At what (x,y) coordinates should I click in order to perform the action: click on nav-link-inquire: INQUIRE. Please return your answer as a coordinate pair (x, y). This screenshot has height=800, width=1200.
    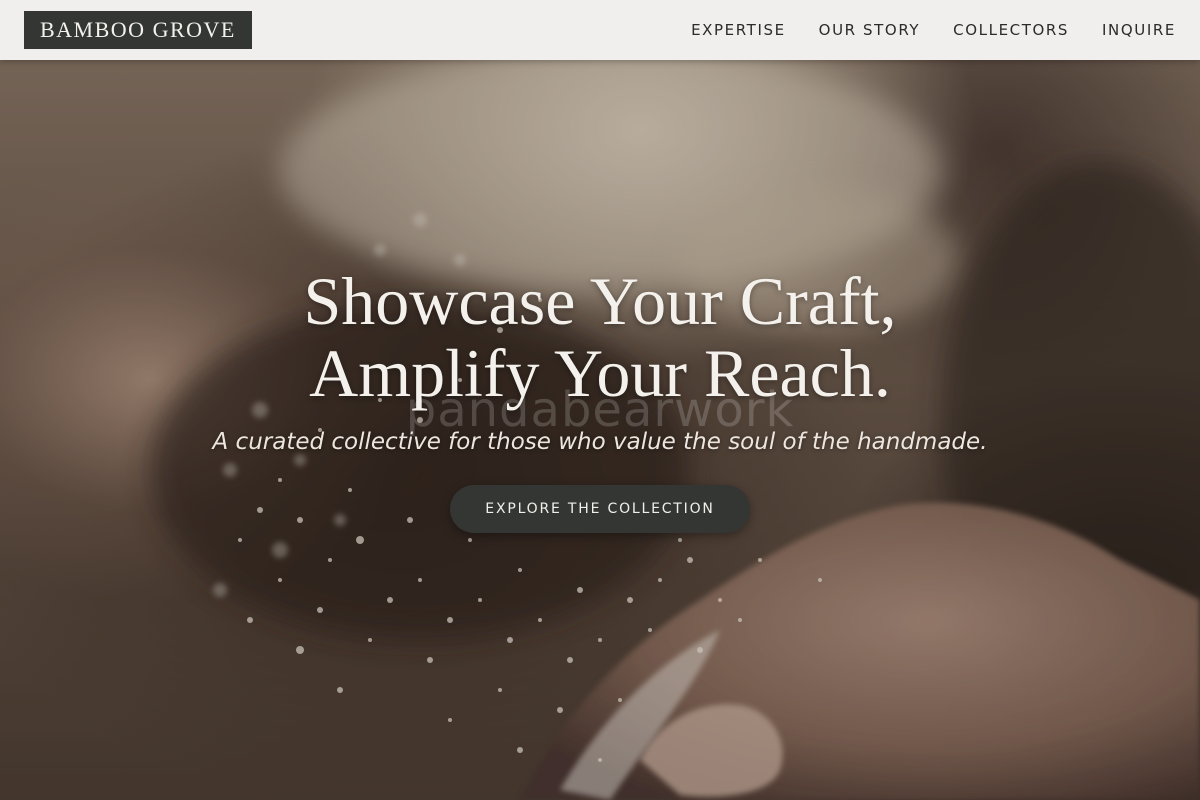
    Looking at the image, I should click on (1139, 30).